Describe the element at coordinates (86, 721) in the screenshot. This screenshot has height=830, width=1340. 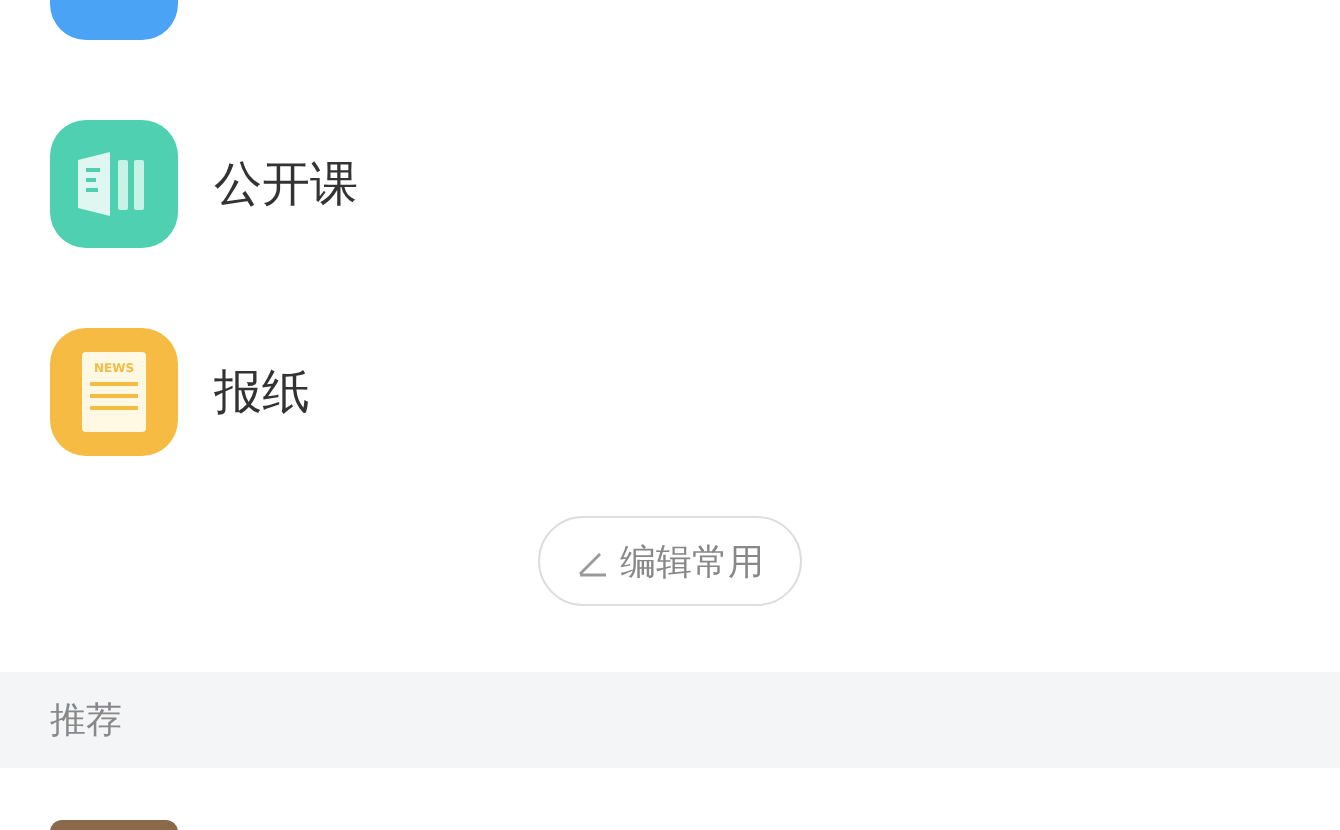
I see `section-title: 推荐` at that location.